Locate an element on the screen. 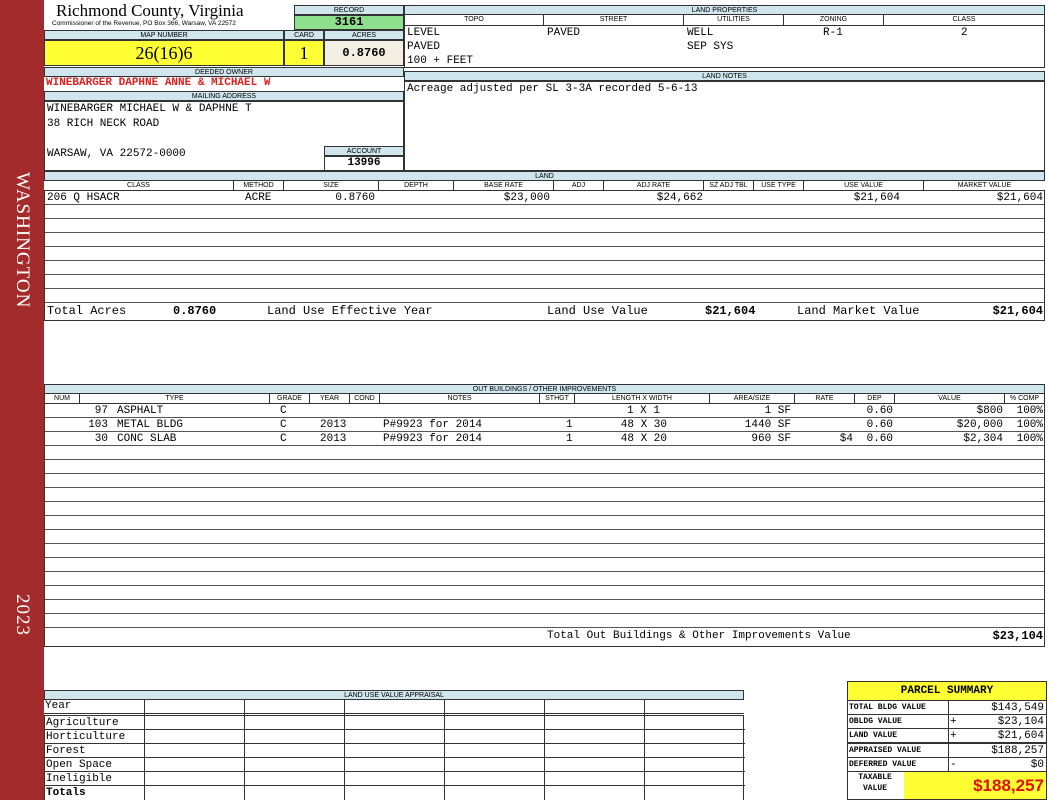 This screenshot has height=800, width=1050. mailing-line-3: WARSAW, VA 22572-0000 is located at coordinates (116, 154).